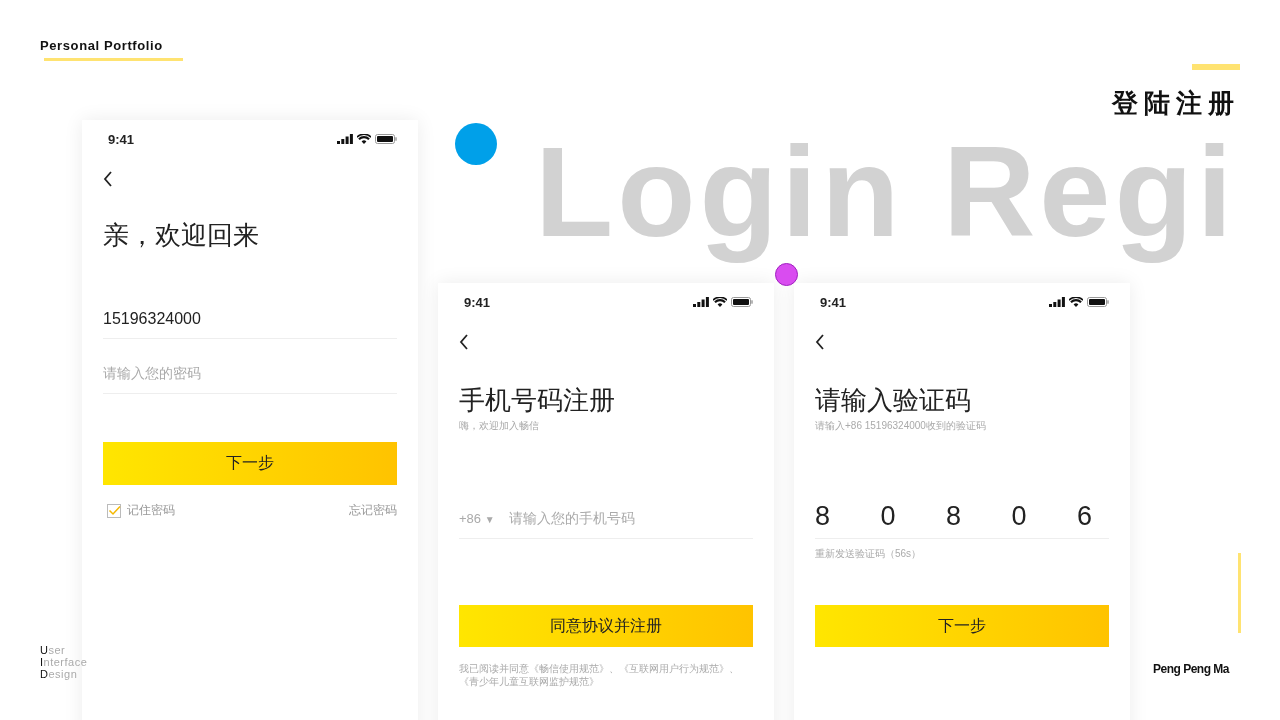  I want to click on screen-heading: 请输入验证码, so click(893, 400).